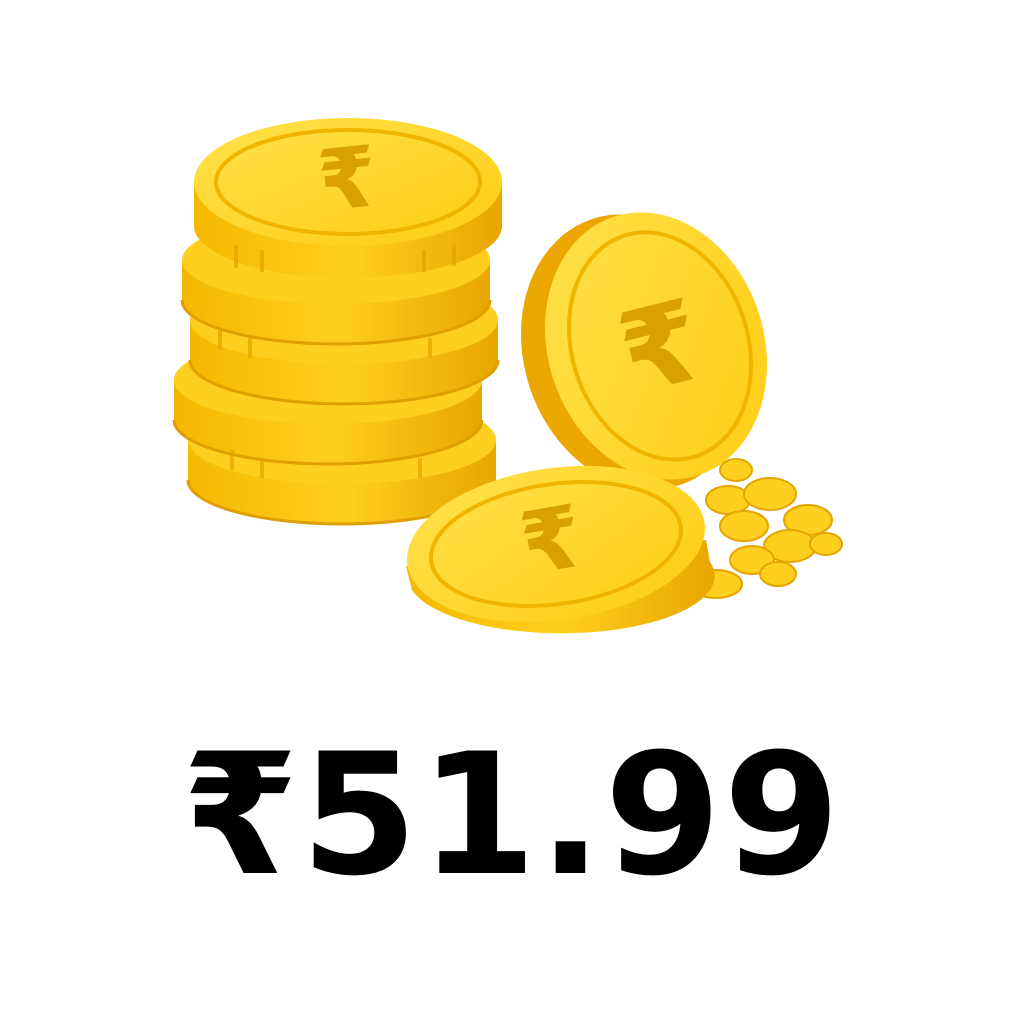 The image size is (1024, 1024). Describe the element at coordinates (347, 179) in the screenshot. I see `rupee-symbol: ₹` at that location.